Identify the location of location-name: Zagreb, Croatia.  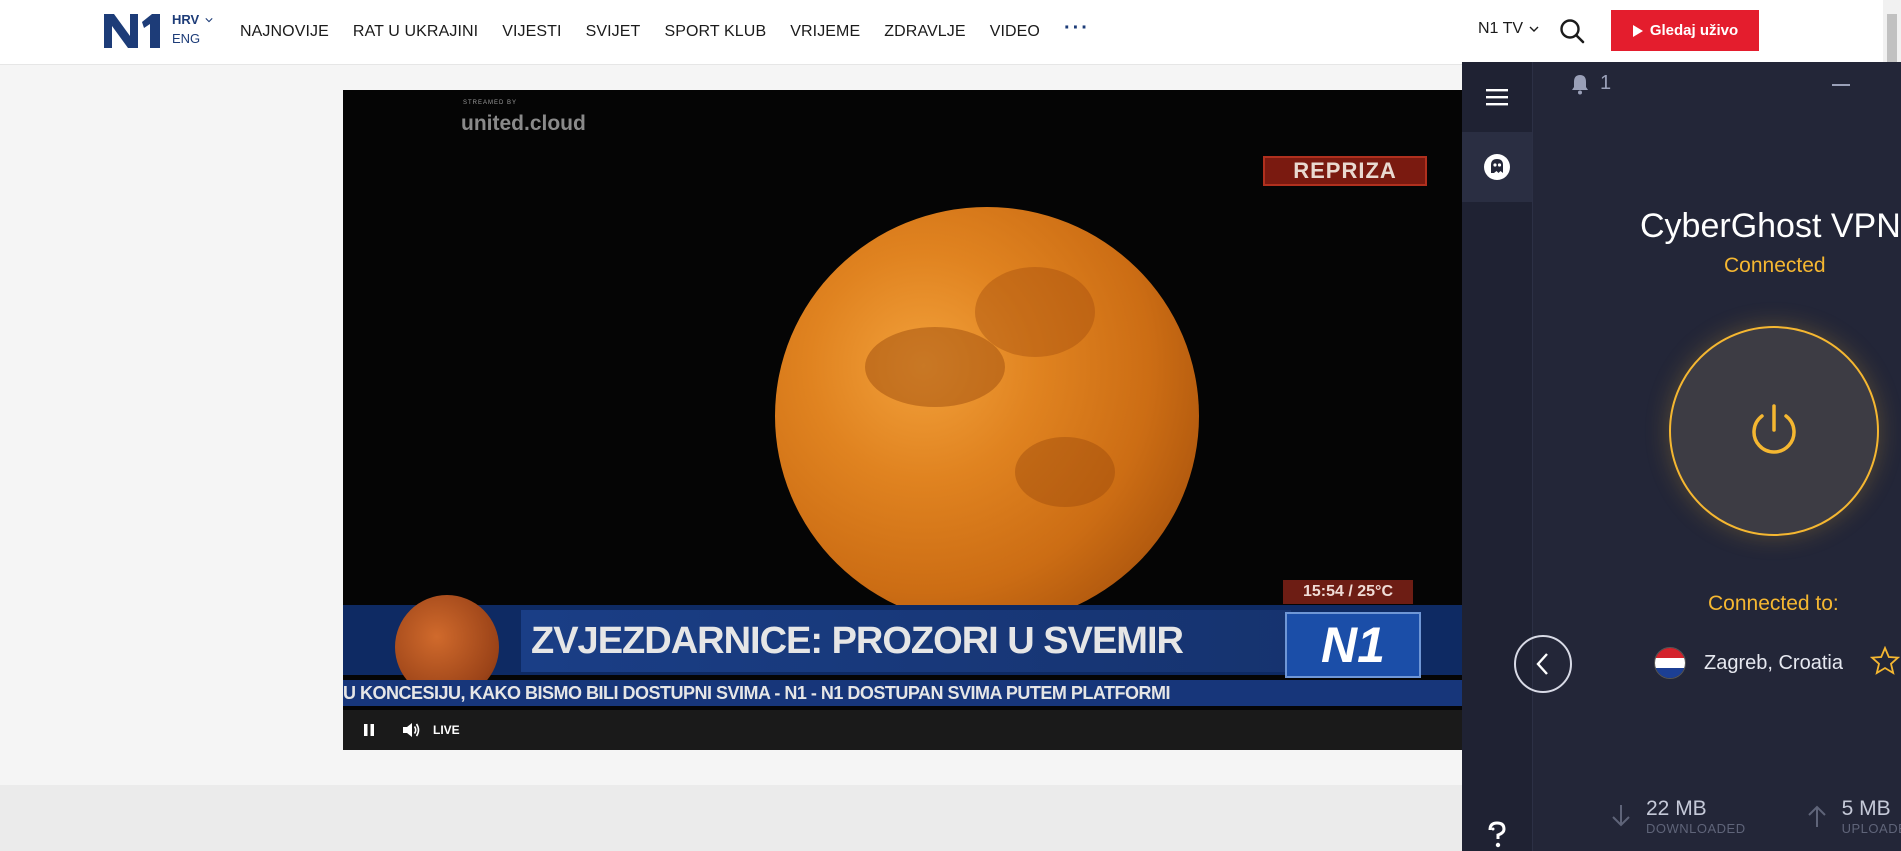
(1773, 662).